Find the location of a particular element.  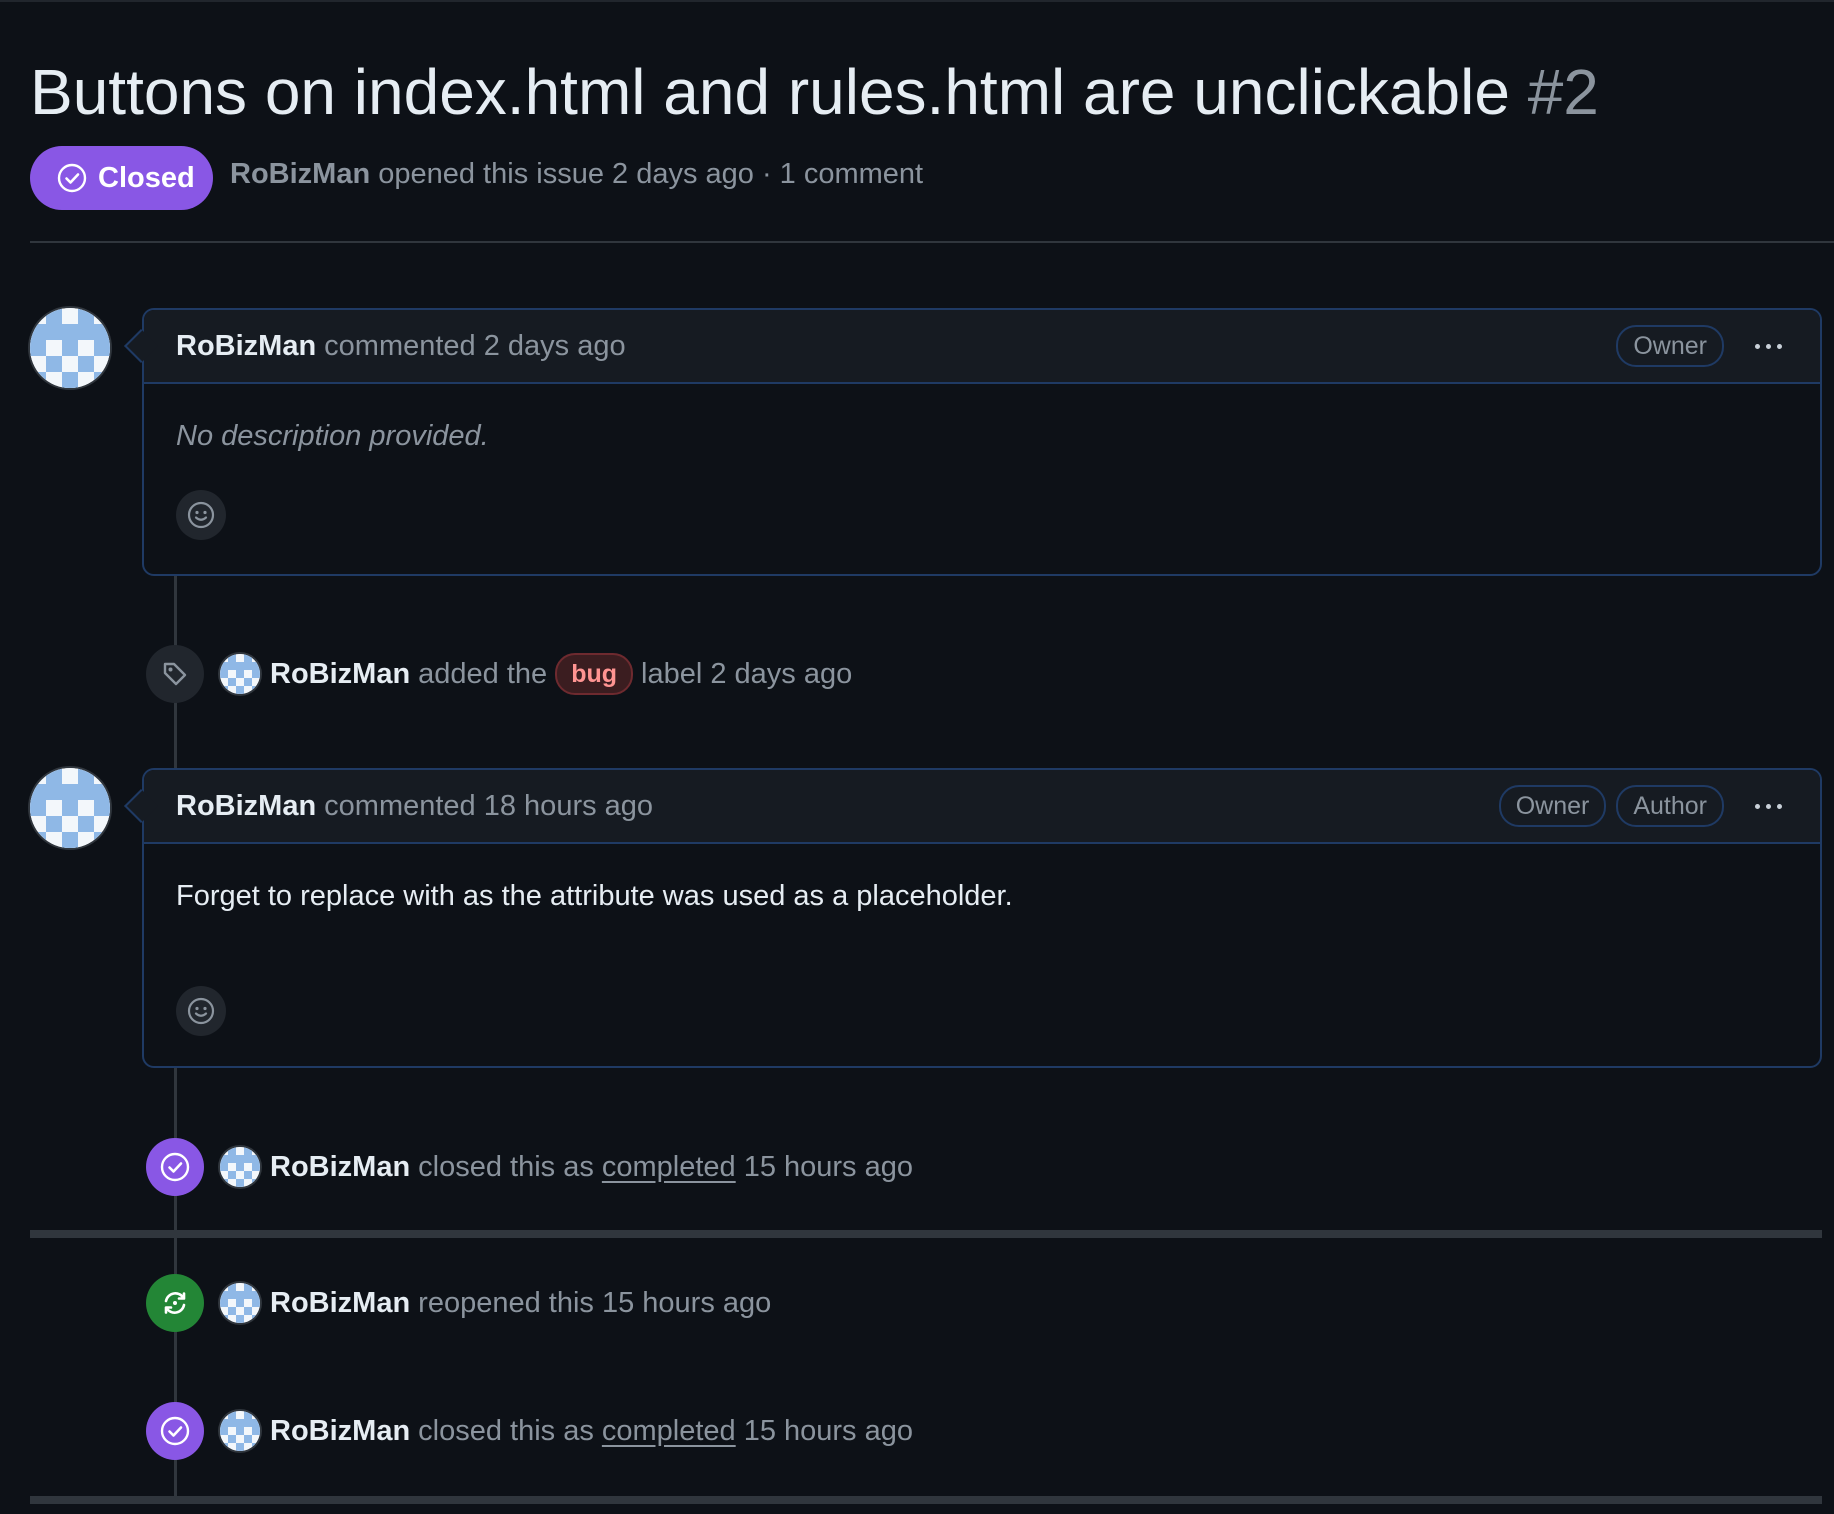

comment-header: RoBizMan commented 2 days ago Owner is located at coordinates (972, 347).